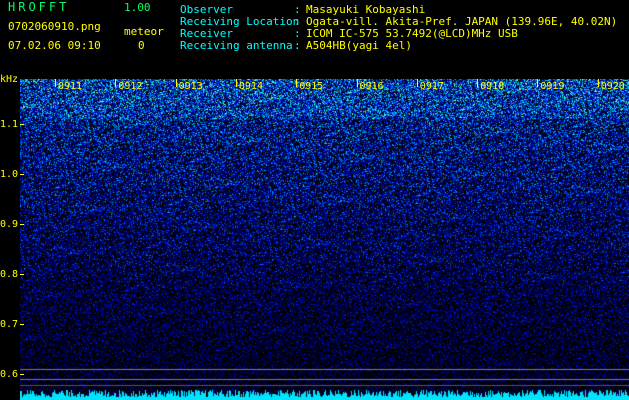  What do you see at coordinates (371, 86) in the screenshot?
I see `x-tick-label: 0916` at bounding box center [371, 86].